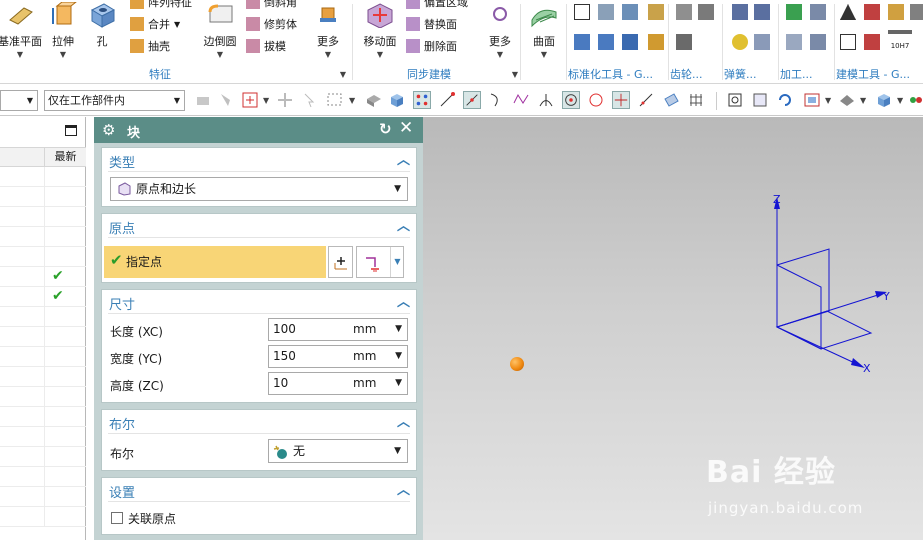  What do you see at coordinates (310, 100) in the screenshot?
I see `pointer-icon` at bounding box center [310, 100].